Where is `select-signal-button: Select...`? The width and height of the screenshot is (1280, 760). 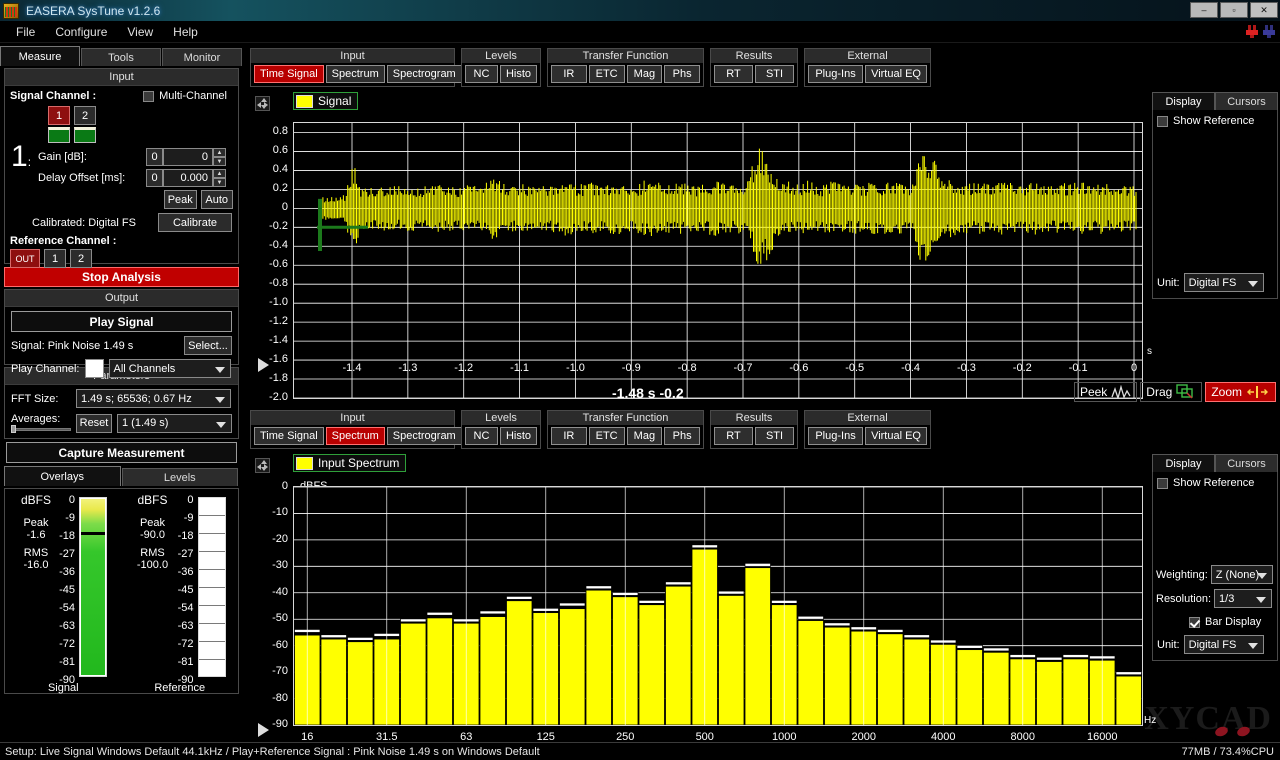
select-signal-button: Select... is located at coordinates (208, 345).